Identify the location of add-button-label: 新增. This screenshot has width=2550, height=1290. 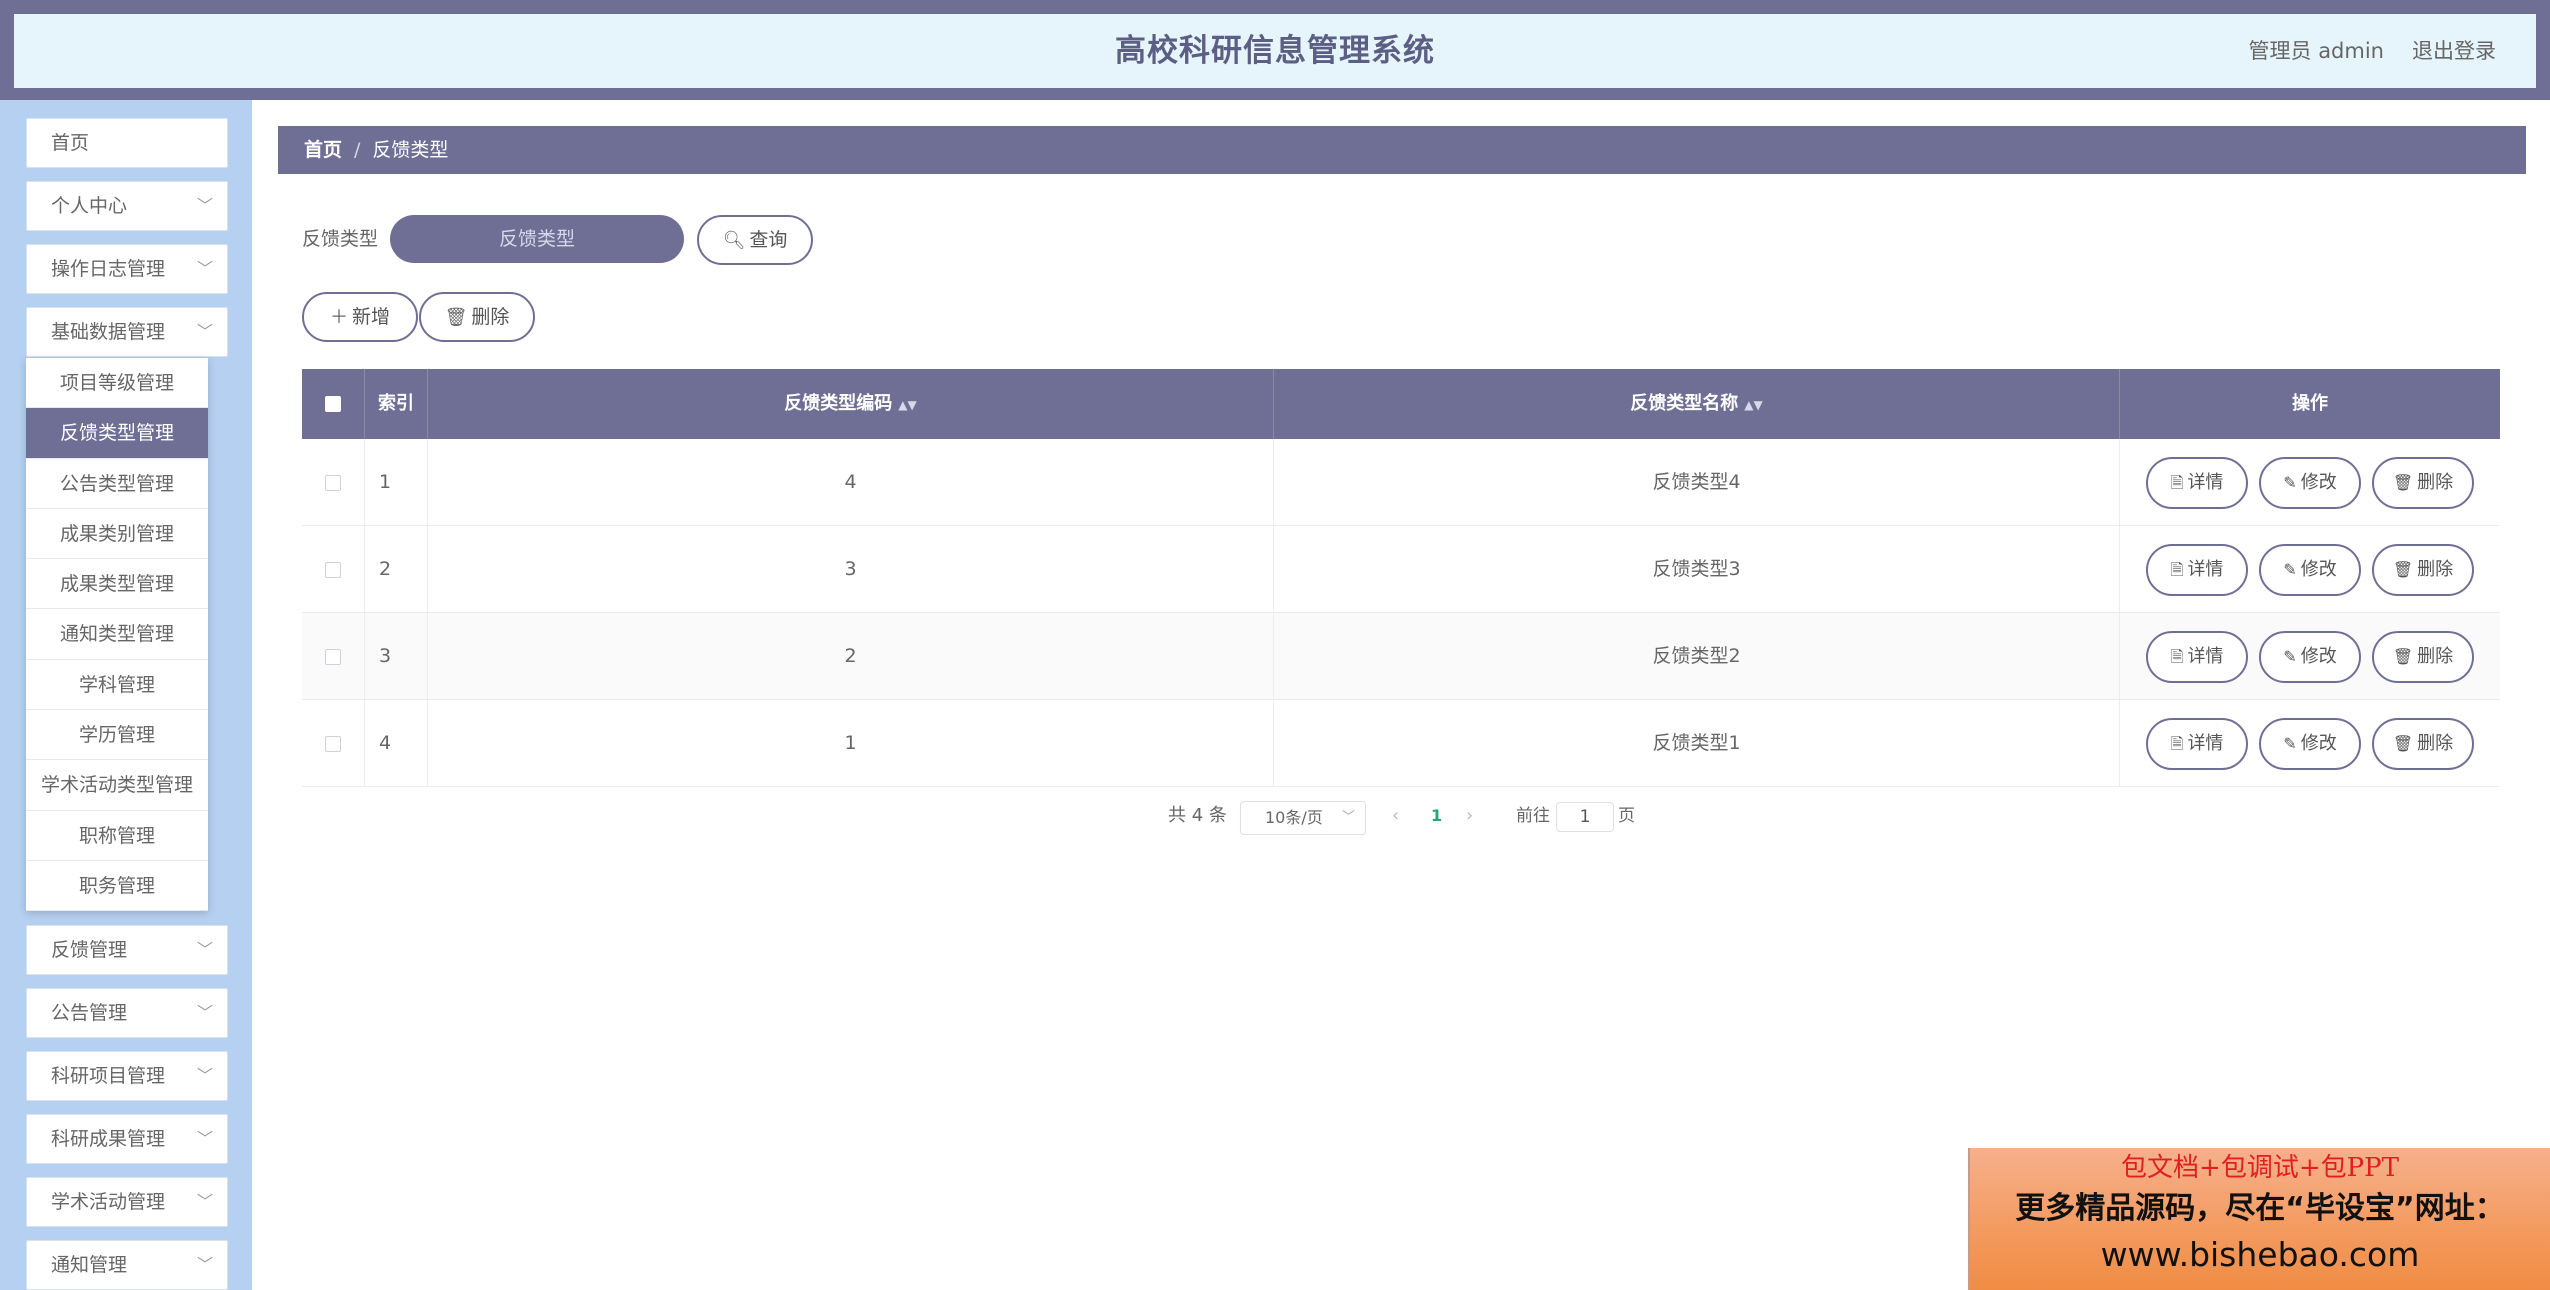
(370, 317).